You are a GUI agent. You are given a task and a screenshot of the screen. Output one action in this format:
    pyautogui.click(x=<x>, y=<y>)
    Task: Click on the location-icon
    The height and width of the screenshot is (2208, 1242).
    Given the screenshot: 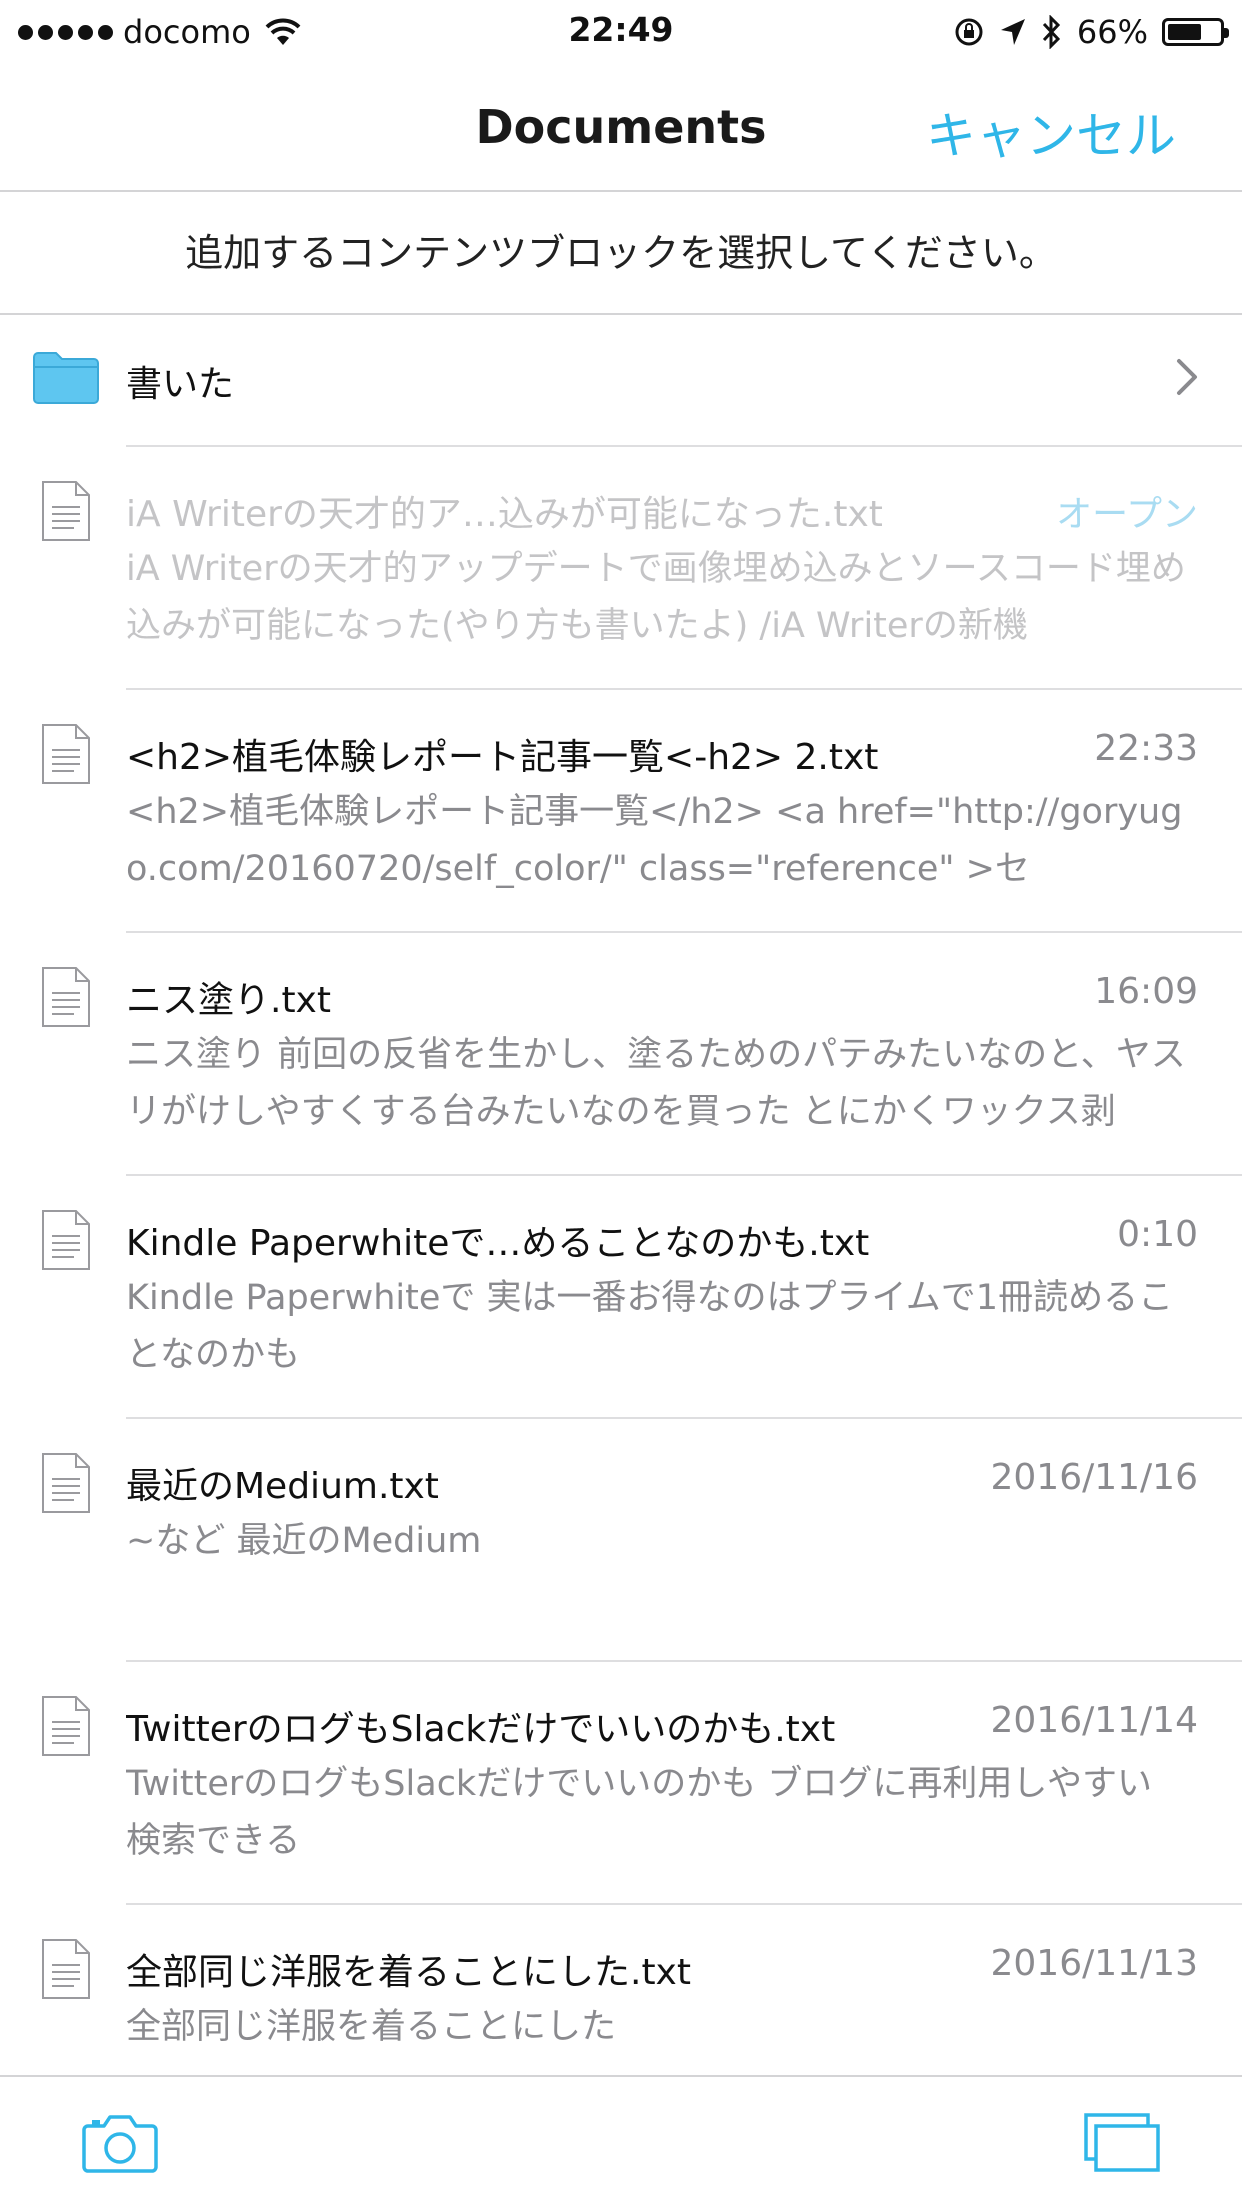 What is the action you would take?
    pyautogui.click(x=1012, y=32)
    